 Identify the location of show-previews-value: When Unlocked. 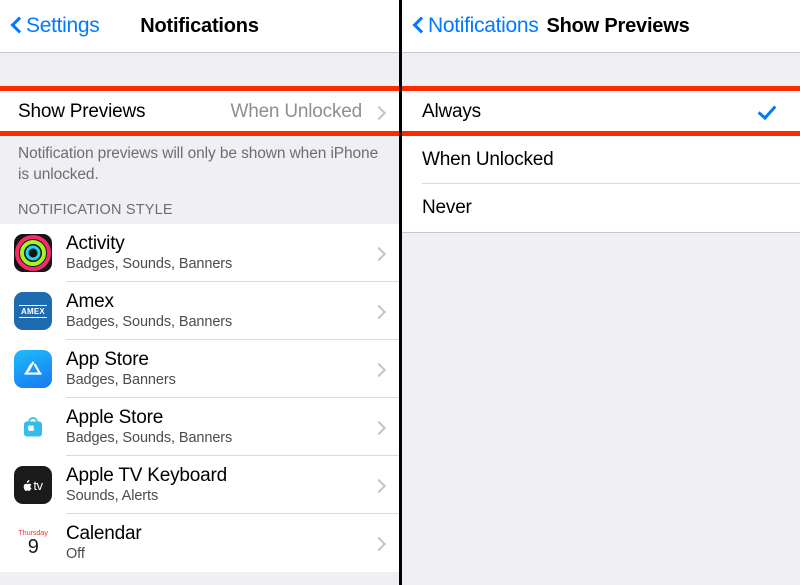
(296, 111).